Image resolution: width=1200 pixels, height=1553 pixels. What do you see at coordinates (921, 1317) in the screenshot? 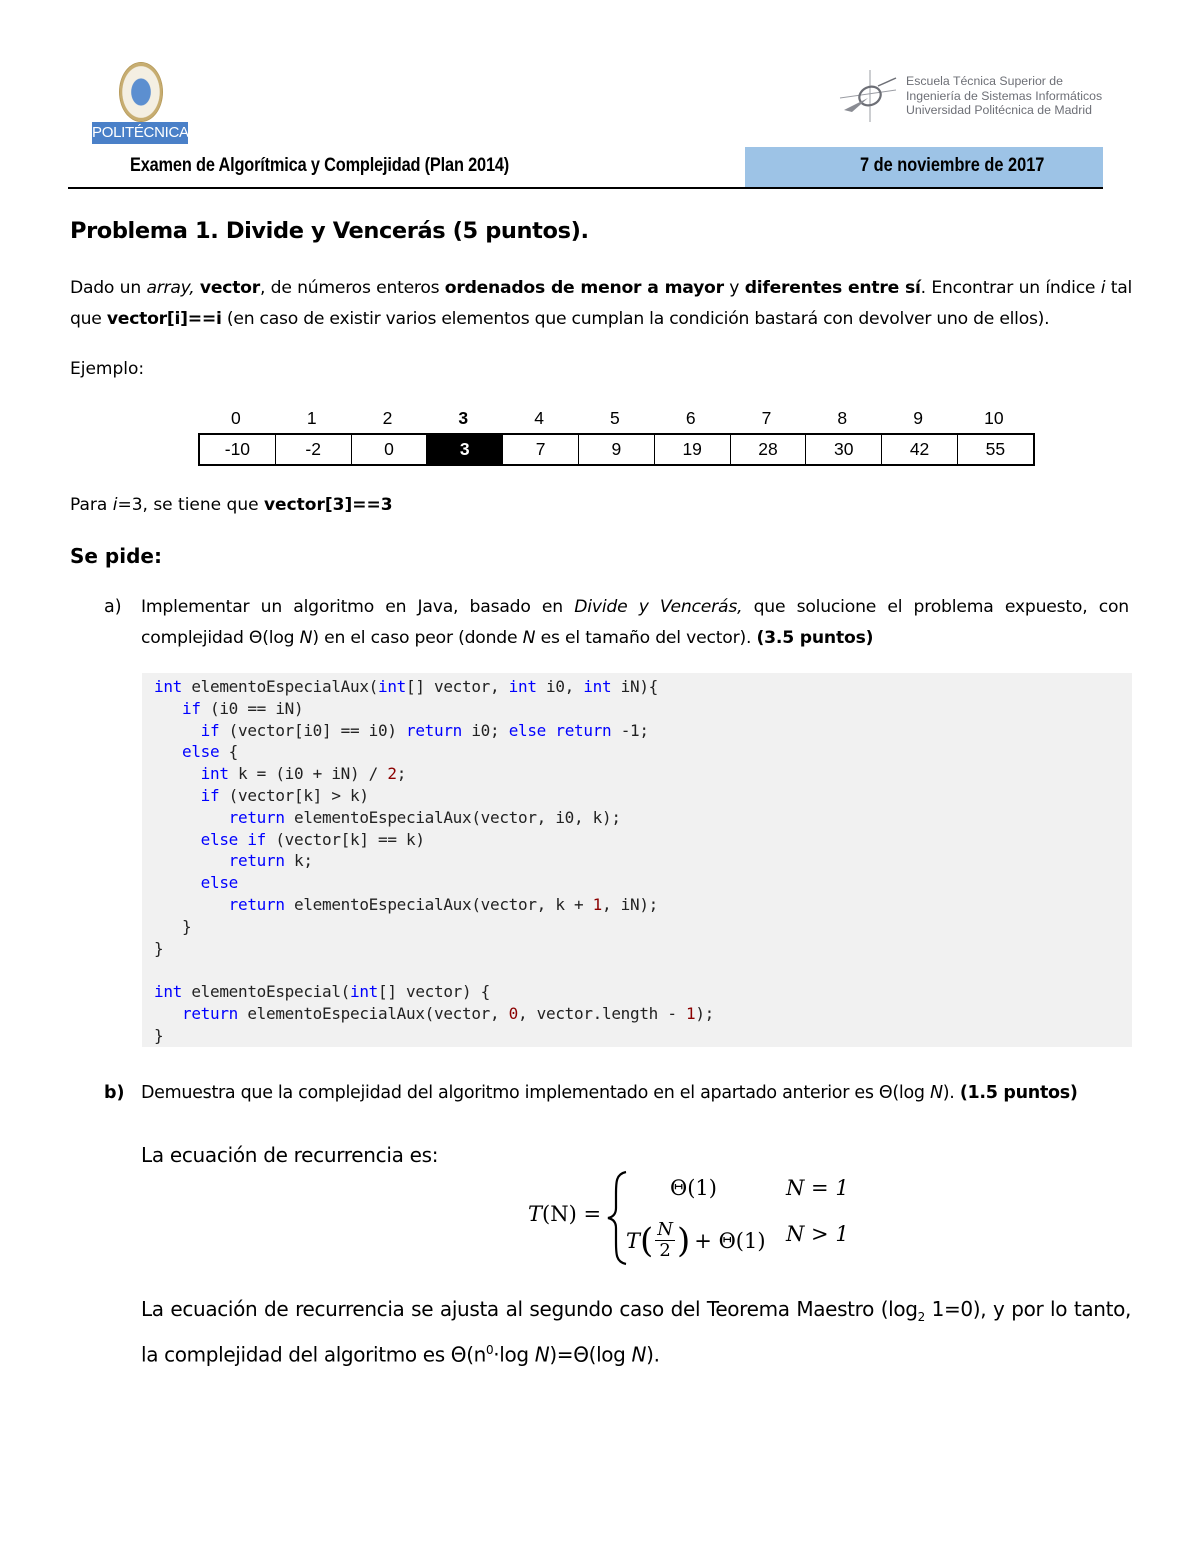
I see `text: 2` at bounding box center [921, 1317].